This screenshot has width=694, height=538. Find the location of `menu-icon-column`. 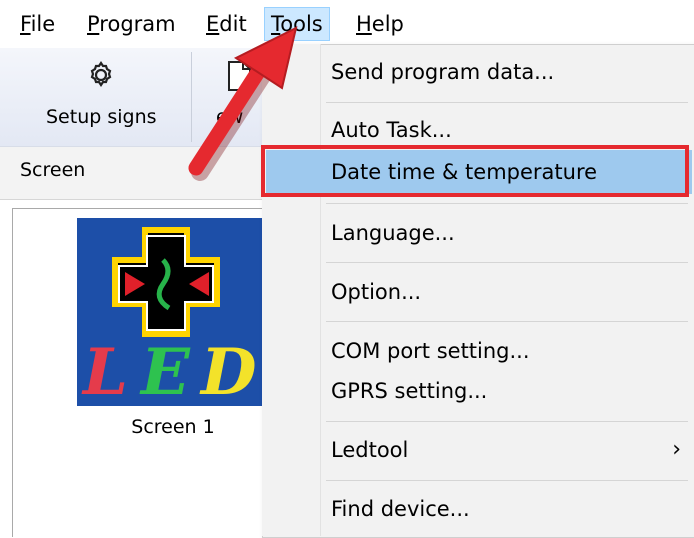

menu-icon-column is located at coordinates (291, 290).